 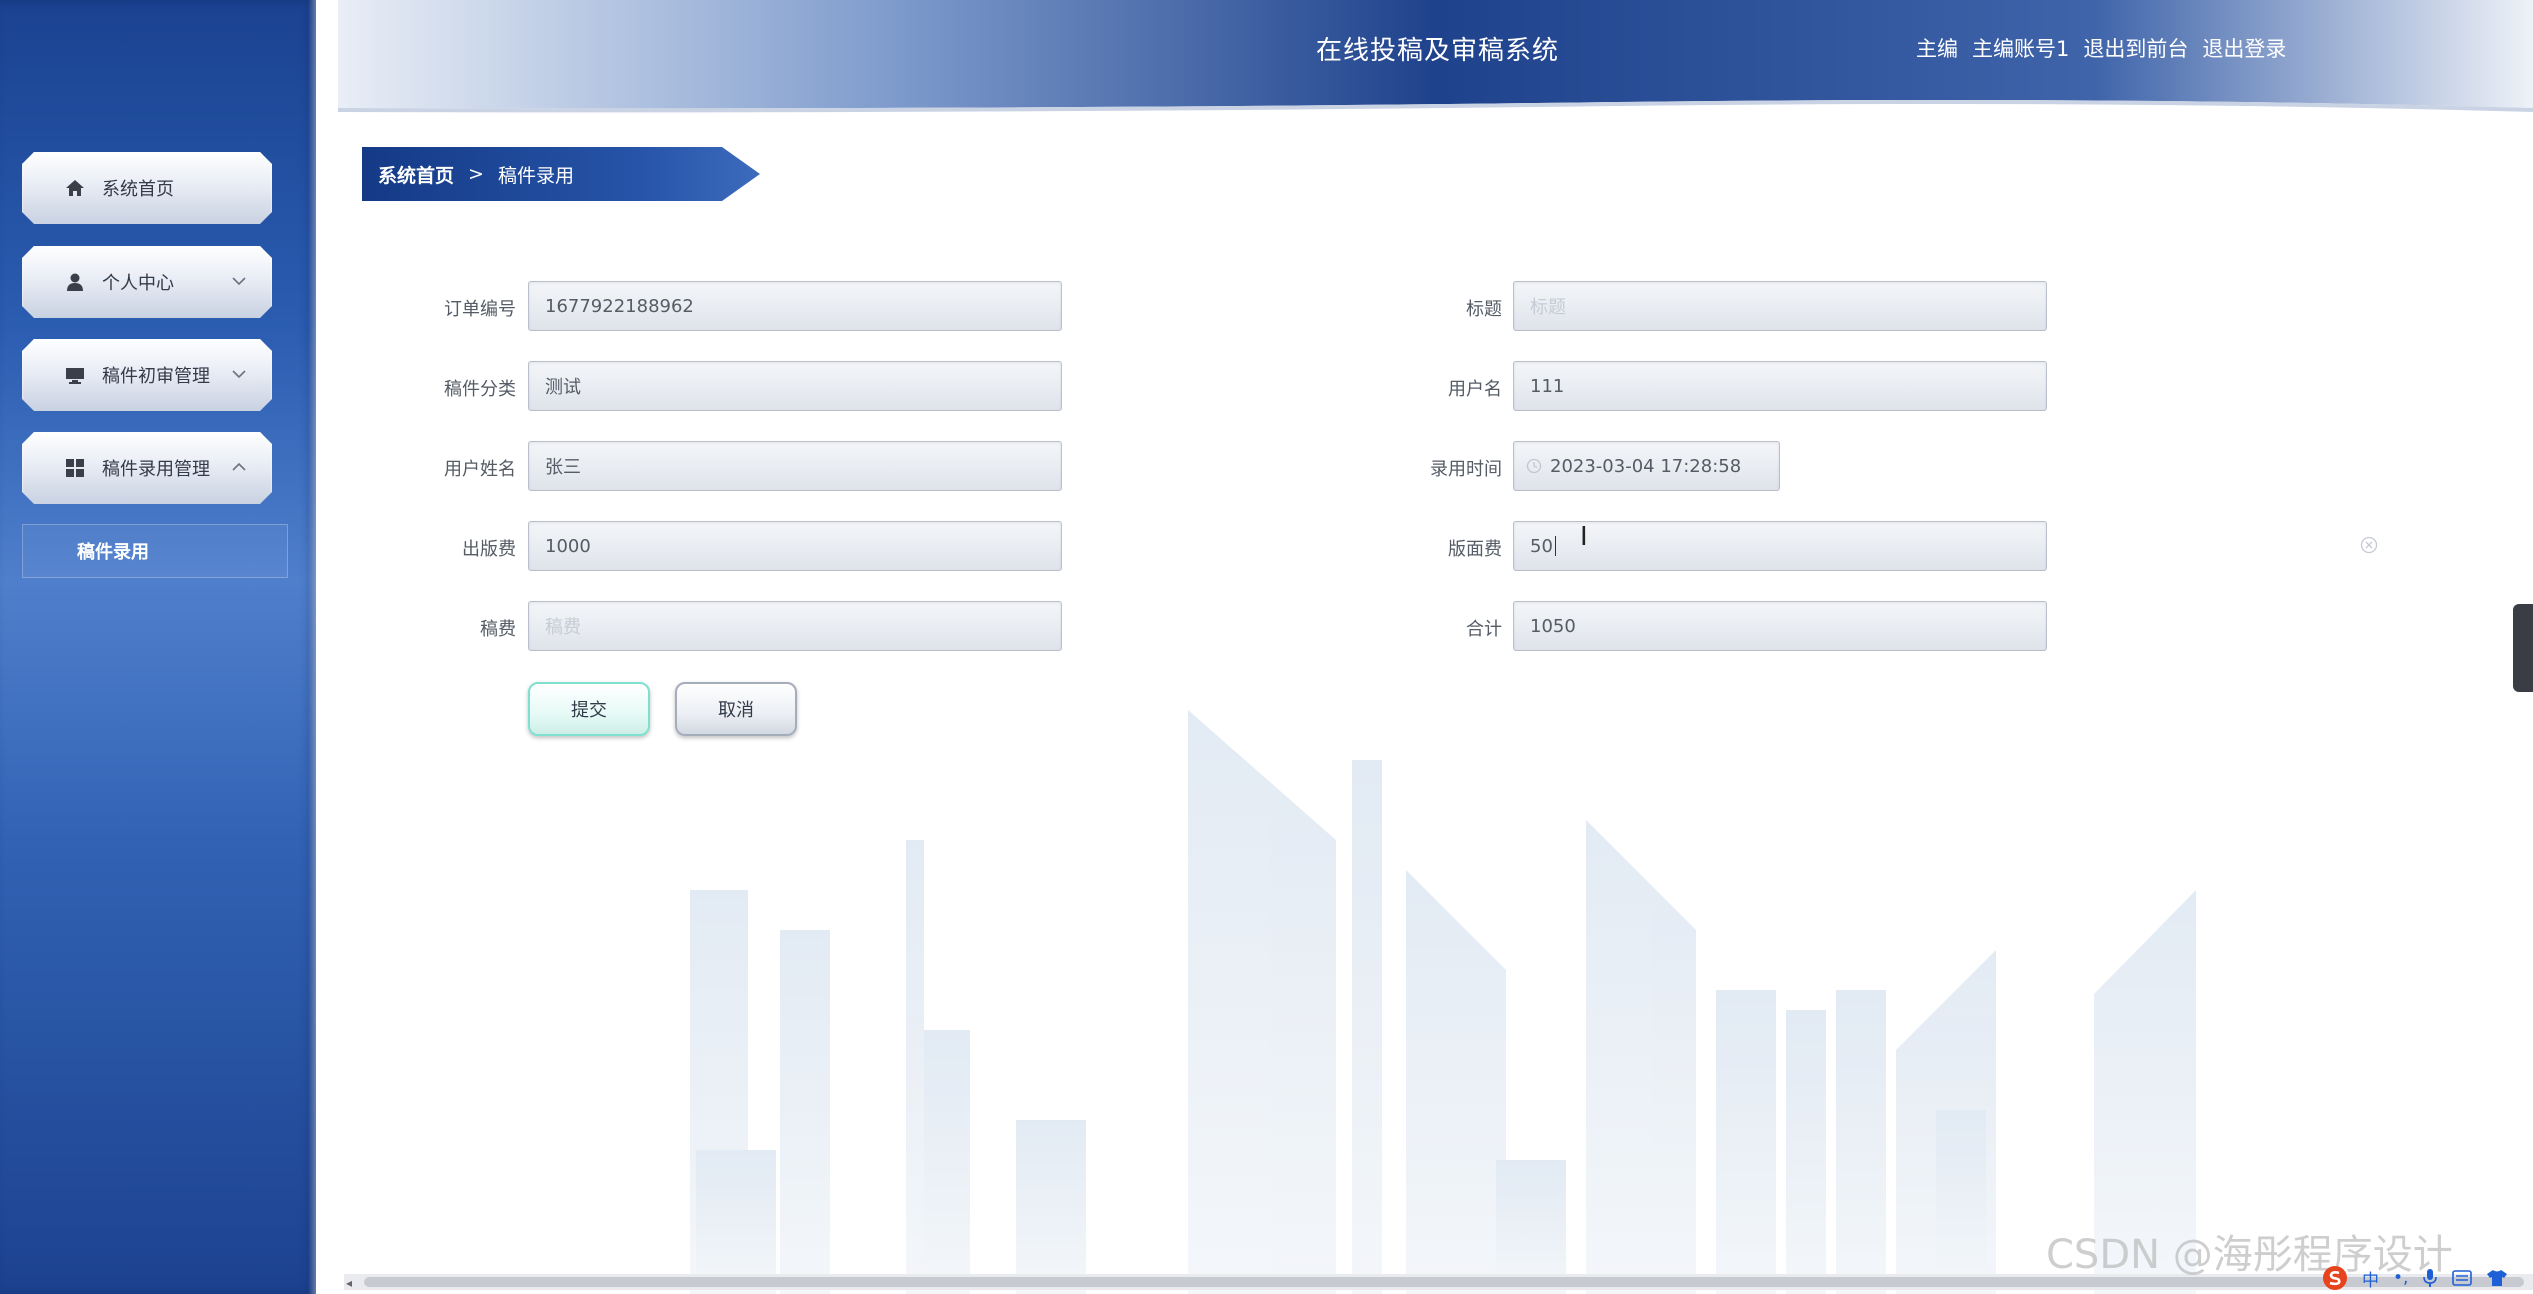 I want to click on account-input: 111, so click(x=1780, y=386).